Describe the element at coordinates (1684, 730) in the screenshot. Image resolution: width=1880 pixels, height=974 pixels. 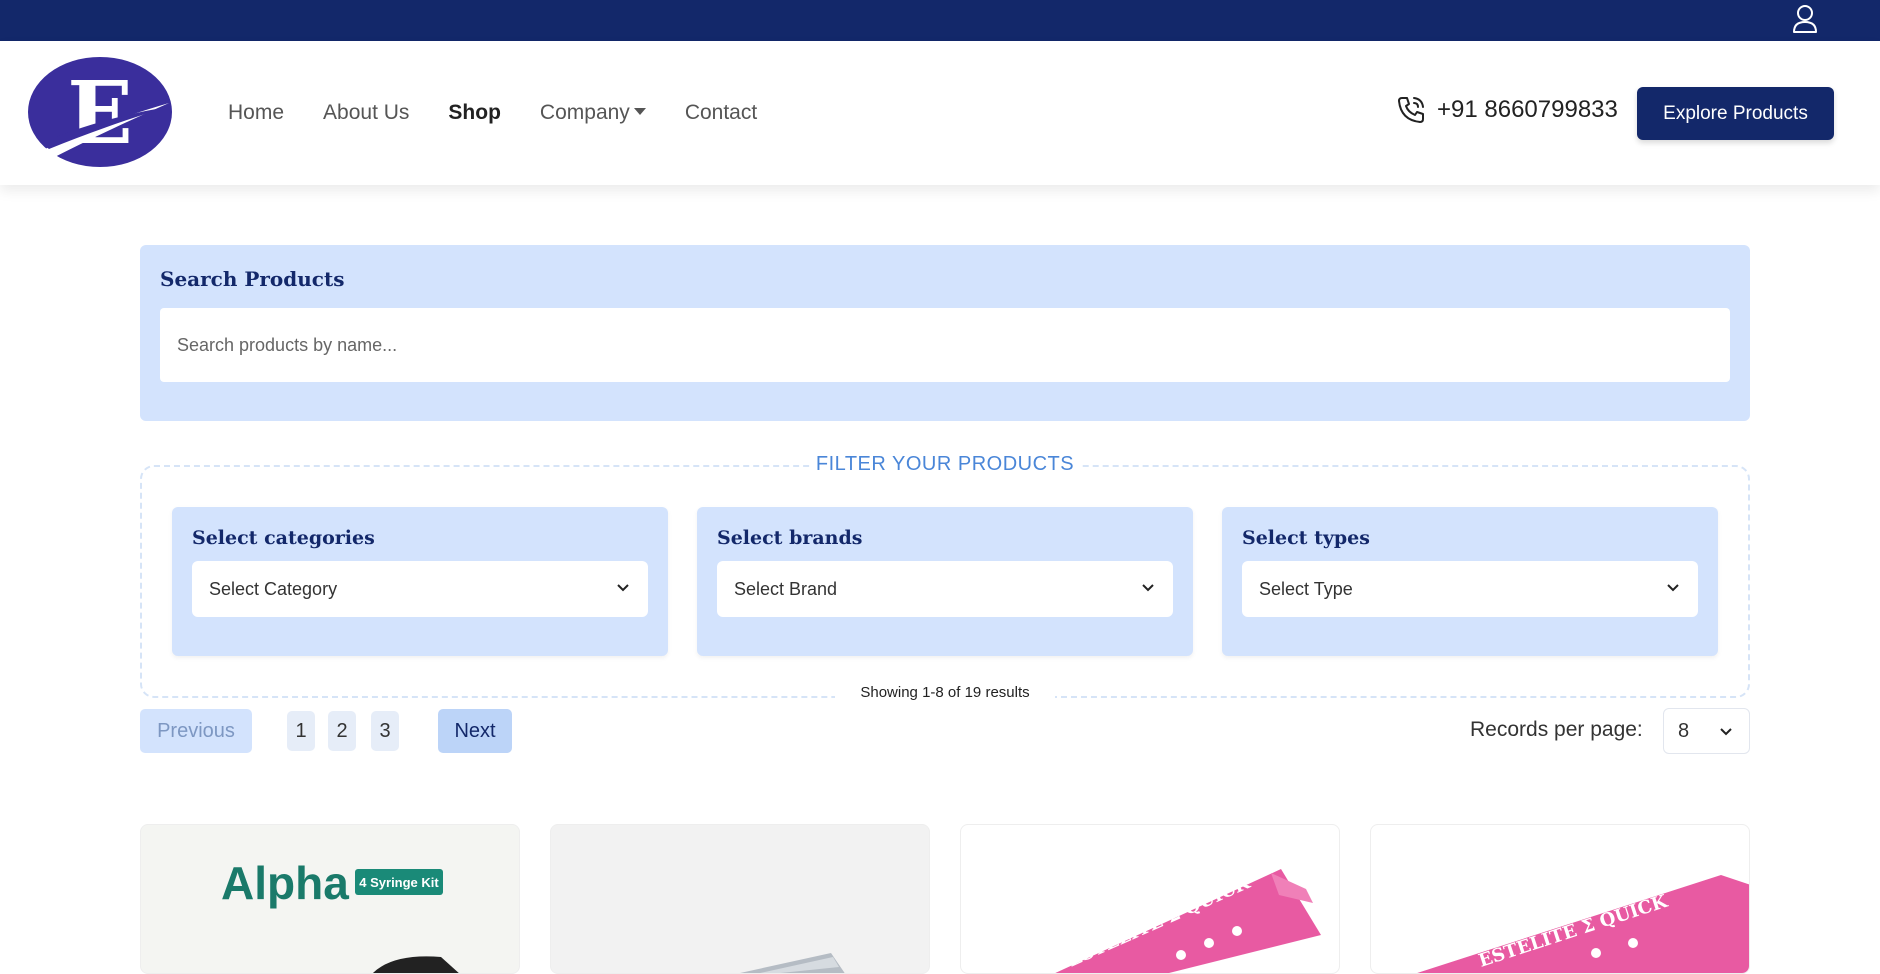
I see `records-per-page-value: 8` at that location.